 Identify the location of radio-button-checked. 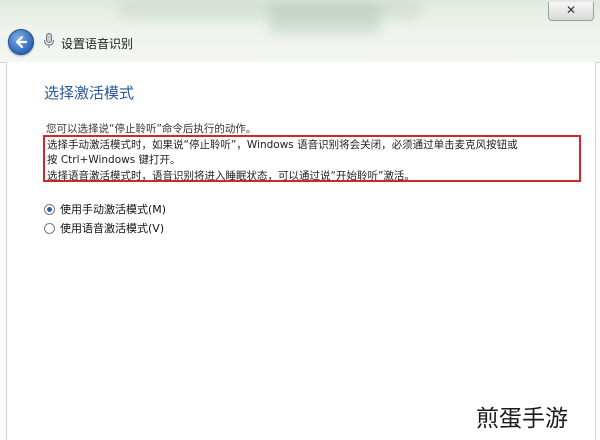
(49, 209).